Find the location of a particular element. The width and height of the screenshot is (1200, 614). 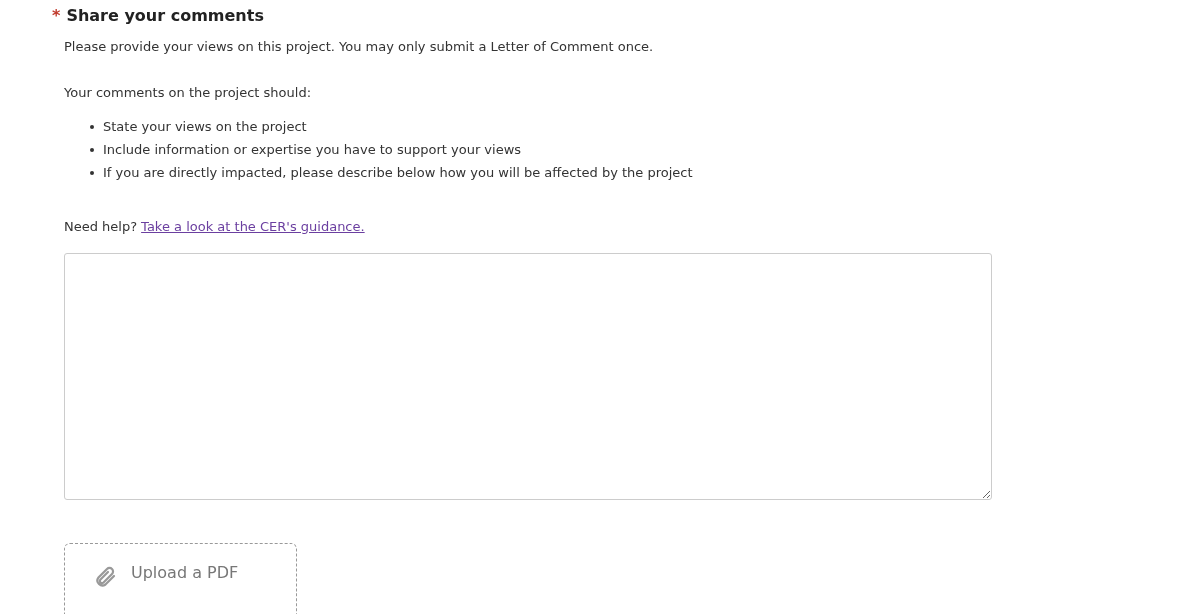

bullet-text: If you are directly impacted, please describe below how you will be affected by the project is located at coordinates (398, 173).